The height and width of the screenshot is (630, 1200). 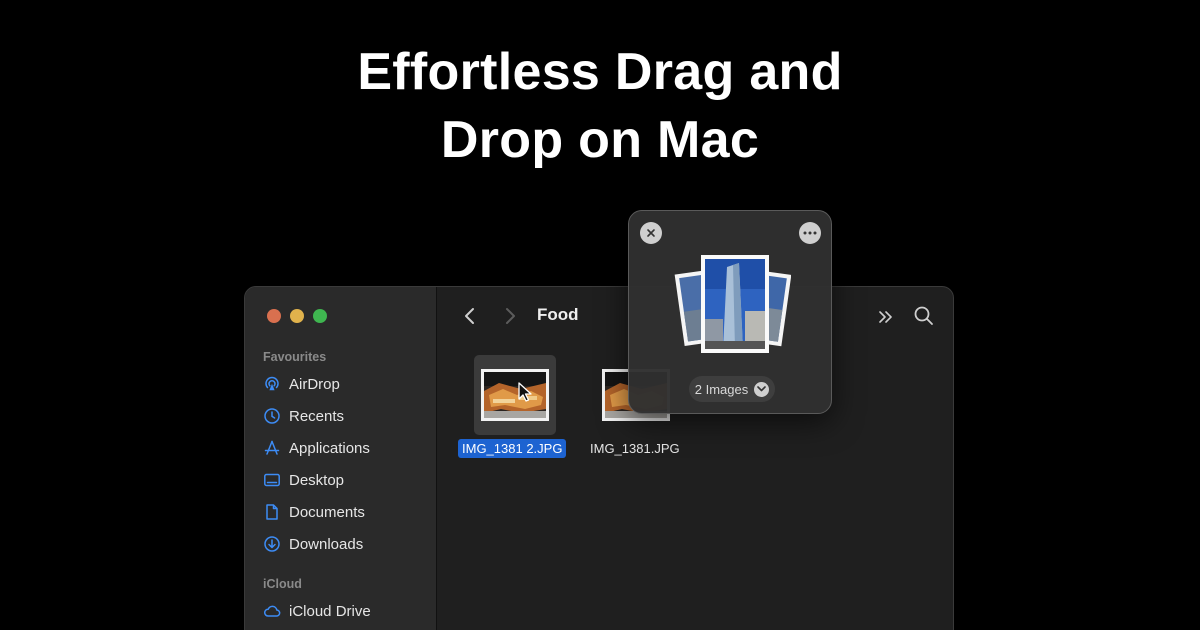 I want to click on sidebar-item-airdrop: AirDrop, so click(x=348, y=384).